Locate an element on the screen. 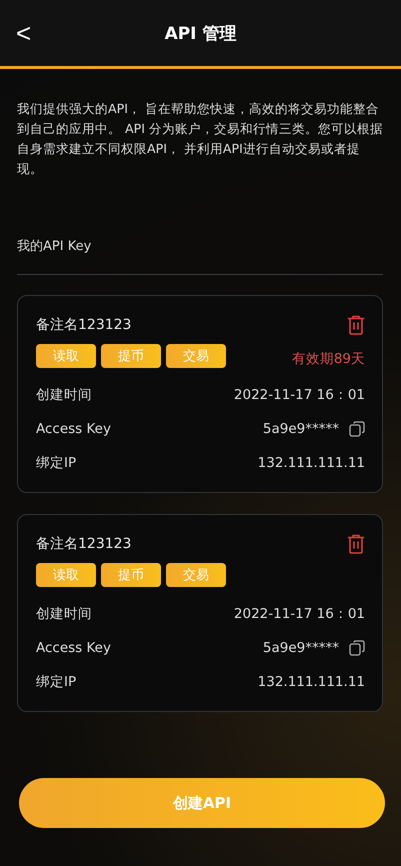 The width and height of the screenshot is (401, 866). back-button: < is located at coordinates (24, 33).